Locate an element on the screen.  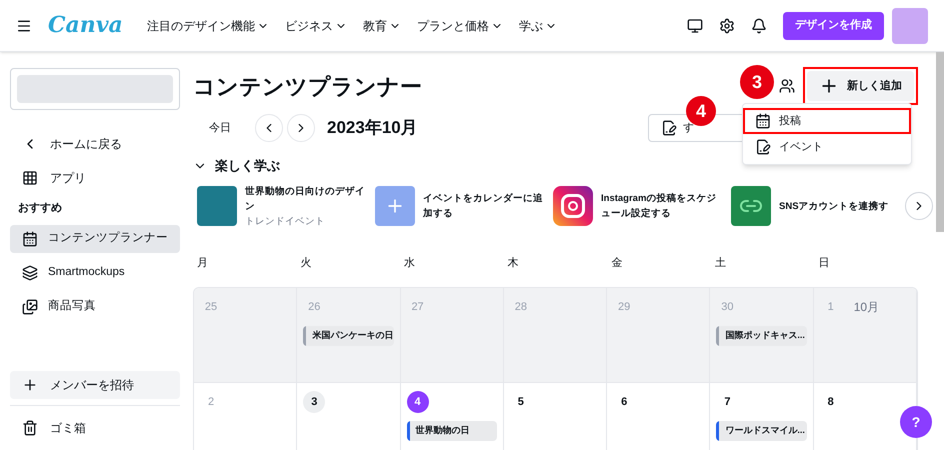
trash-icon is located at coordinates (30, 428).